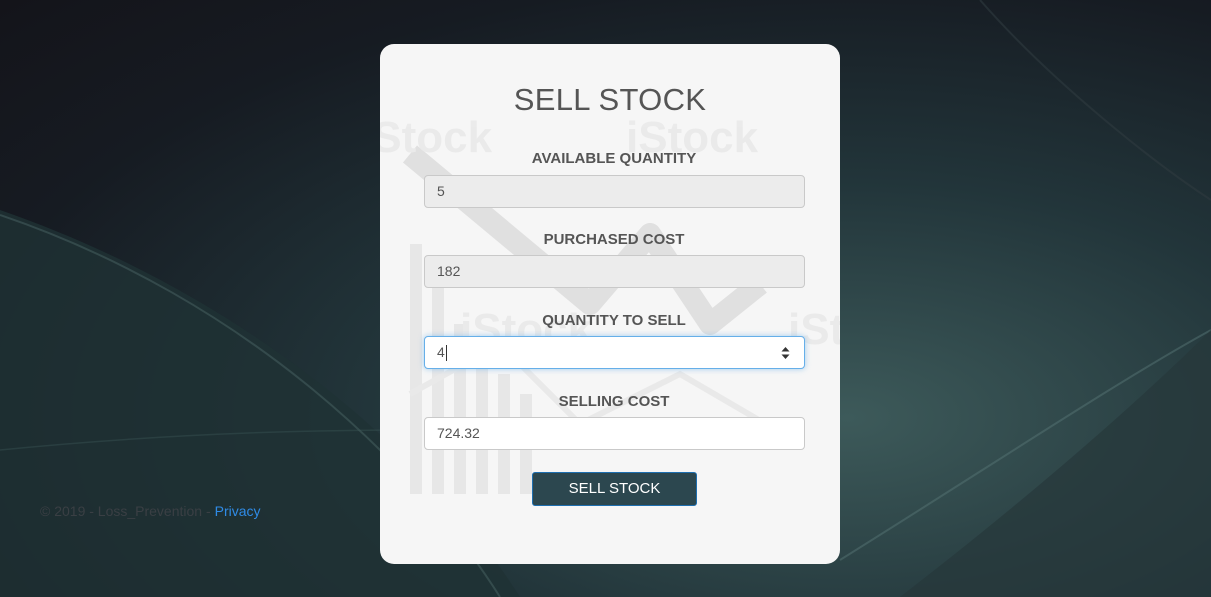  I want to click on text-caret, so click(446, 353).